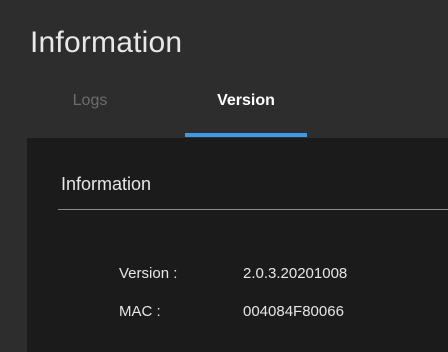 The height and width of the screenshot is (352, 448). I want to click on version-label: Version :, so click(148, 273).